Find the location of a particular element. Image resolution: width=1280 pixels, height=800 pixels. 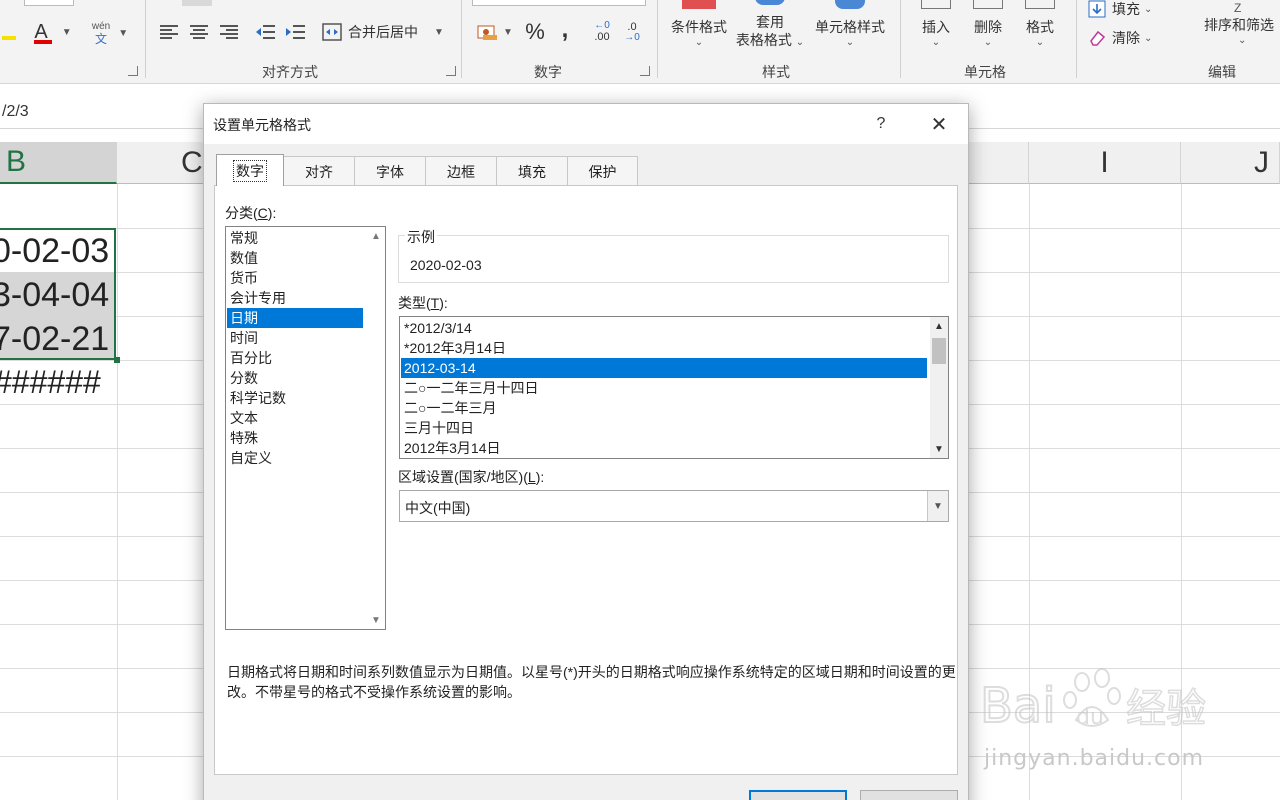

category-item: 百分比 is located at coordinates (295, 358).